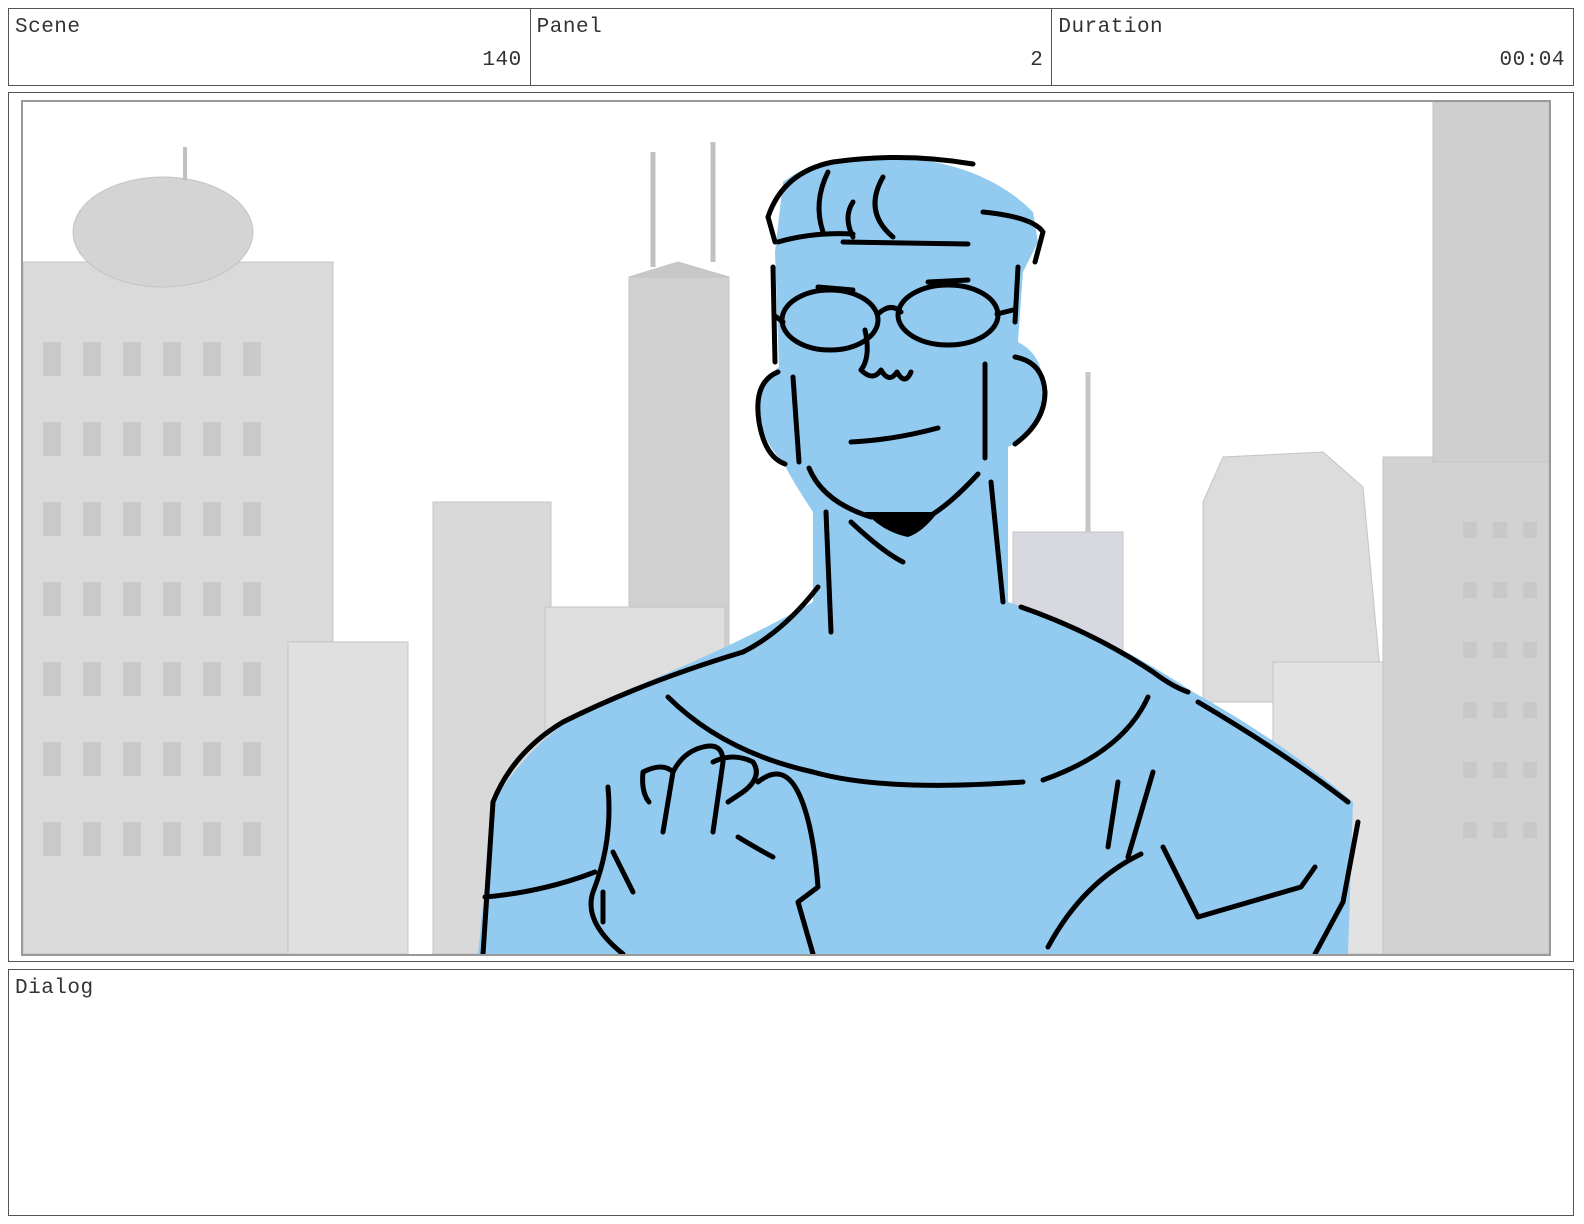 The height and width of the screenshot is (1224, 1584). I want to click on panel-label: Panel, so click(569, 27).